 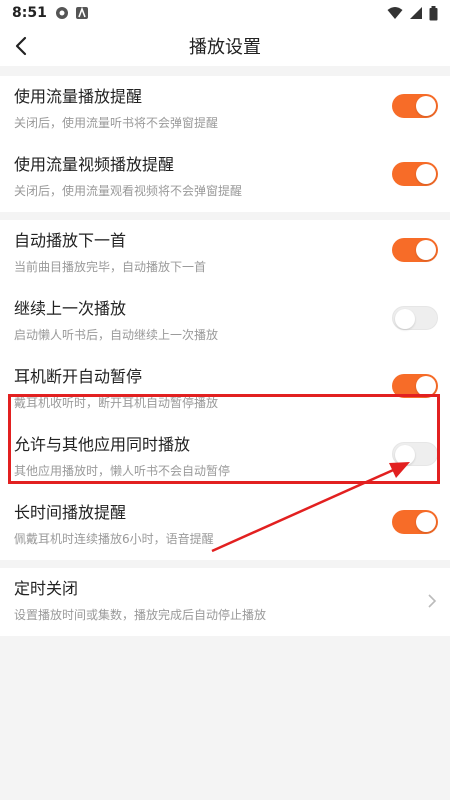 I want to click on setting-description: 设置播放时间或集数，播放完成后自动停止播放, so click(x=140, y=615).